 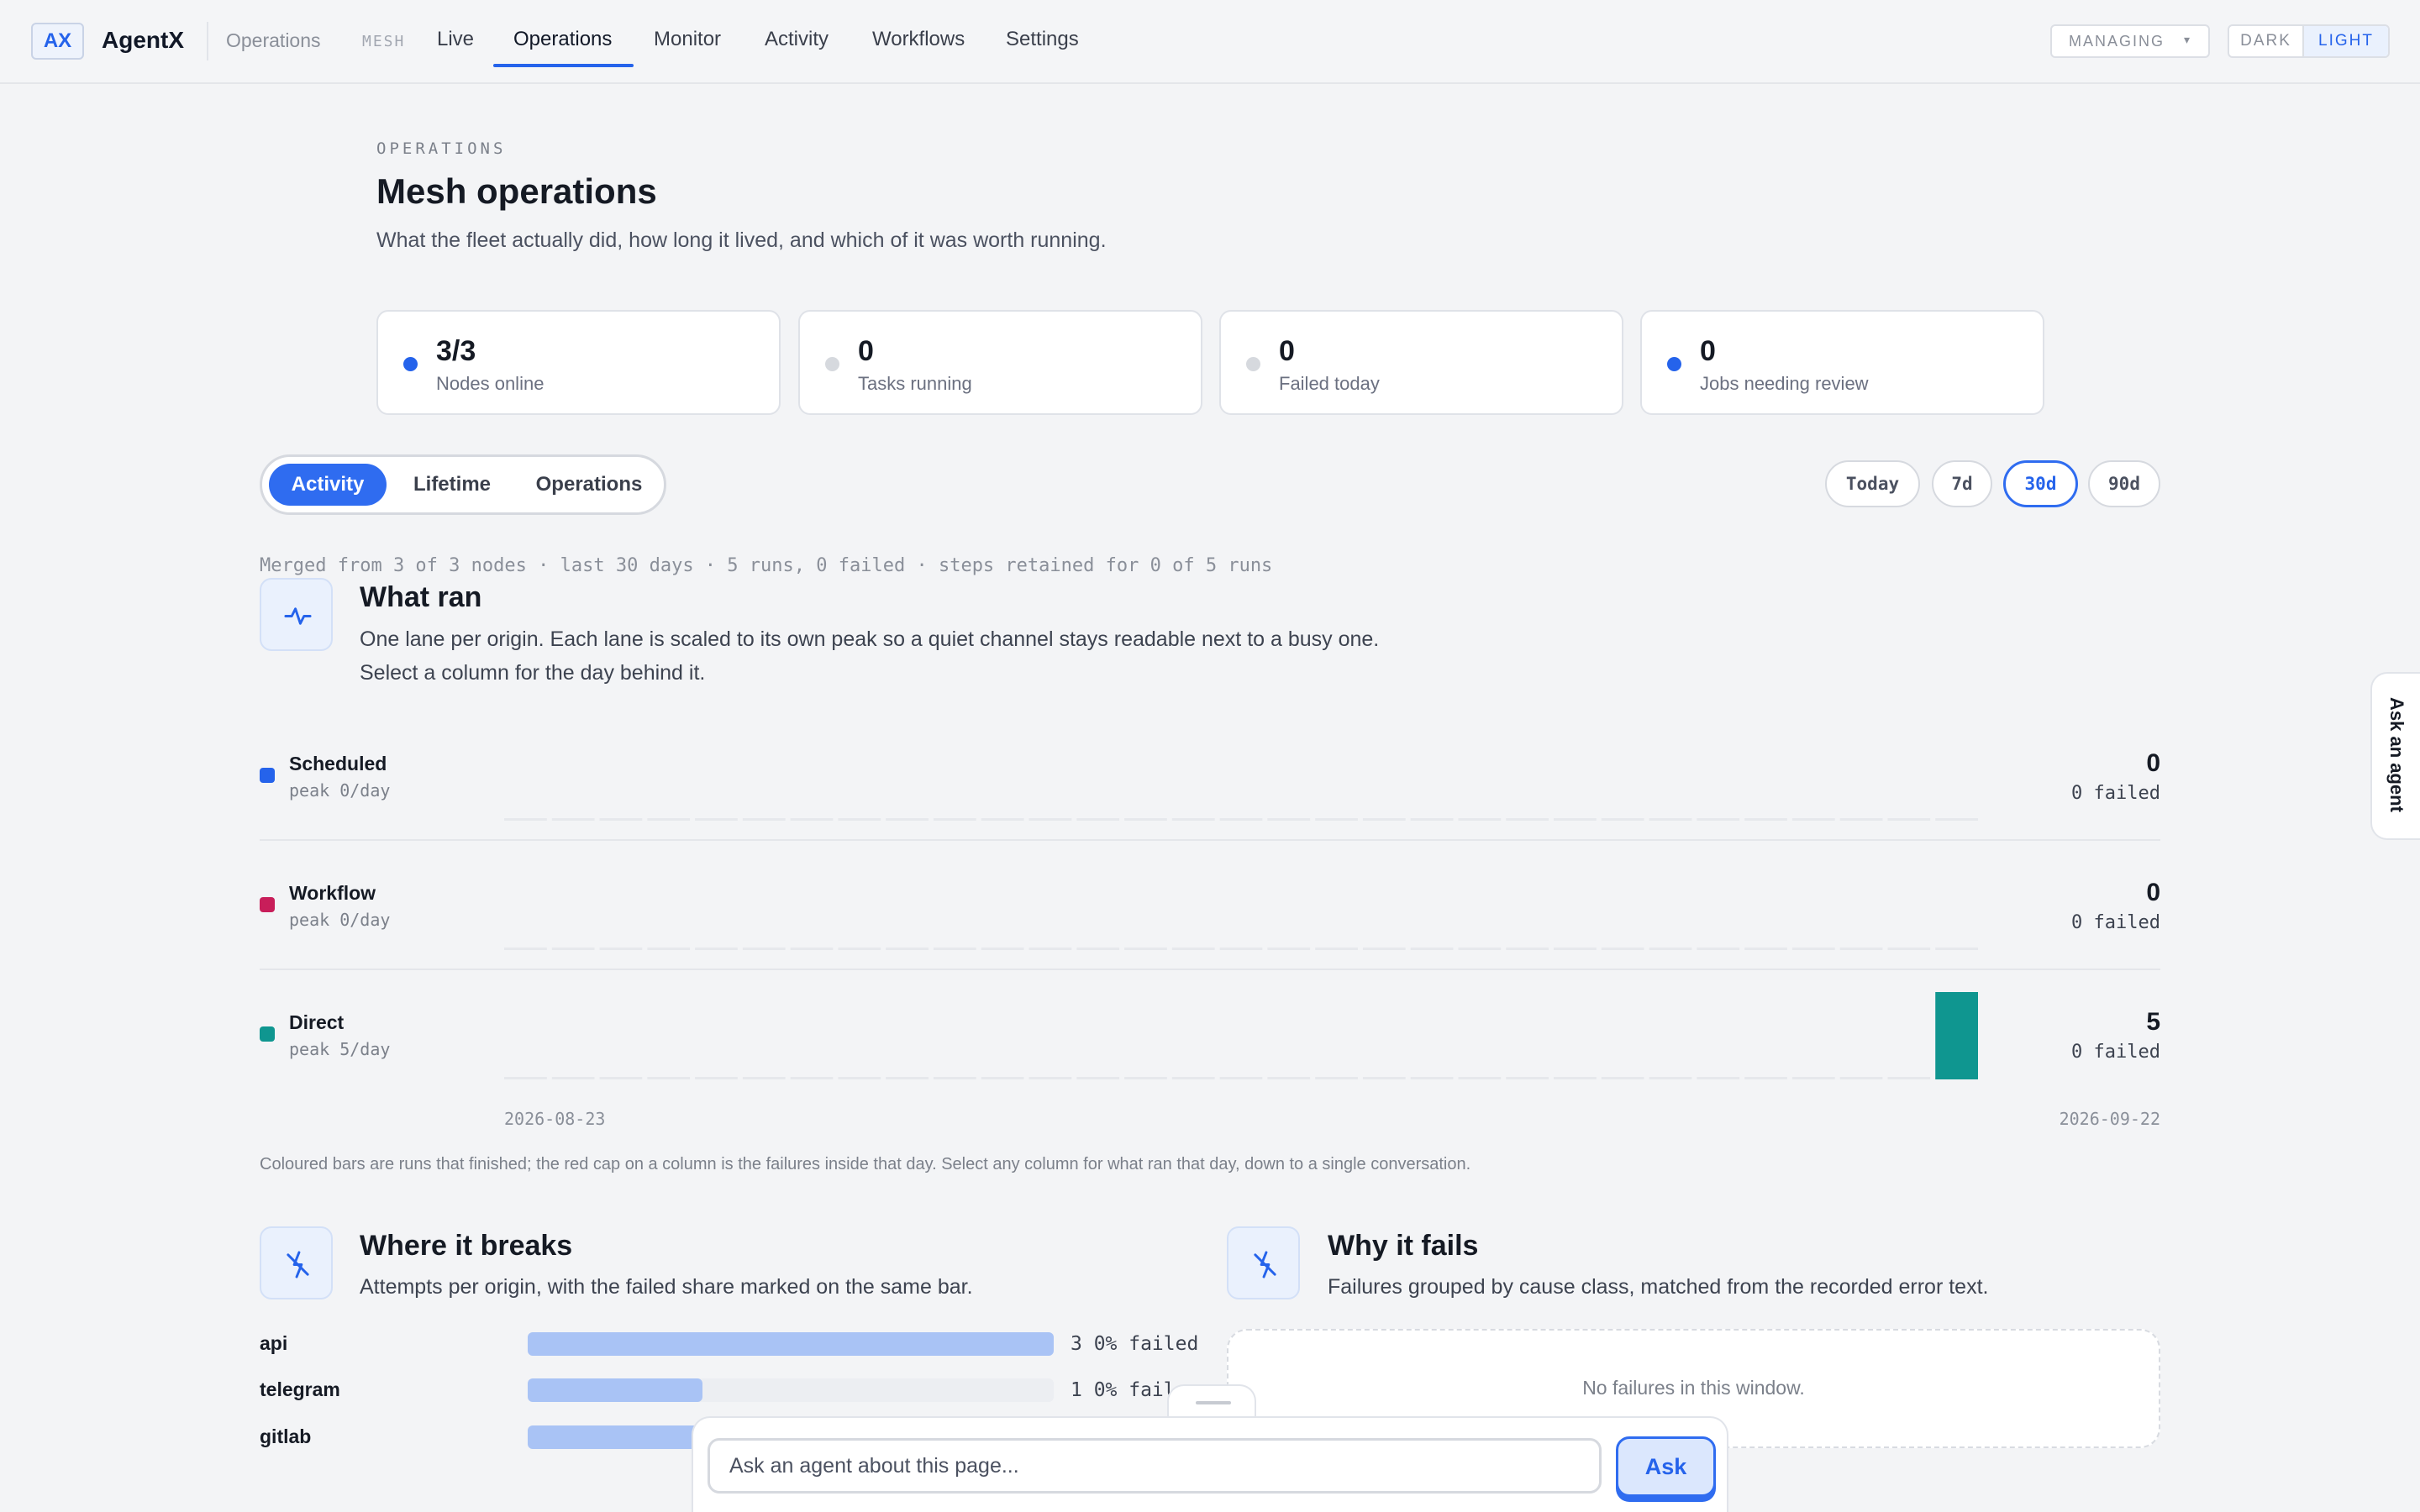 What do you see at coordinates (918, 39) in the screenshot?
I see `nav-workflows: Workflows` at bounding box center [918, 39].